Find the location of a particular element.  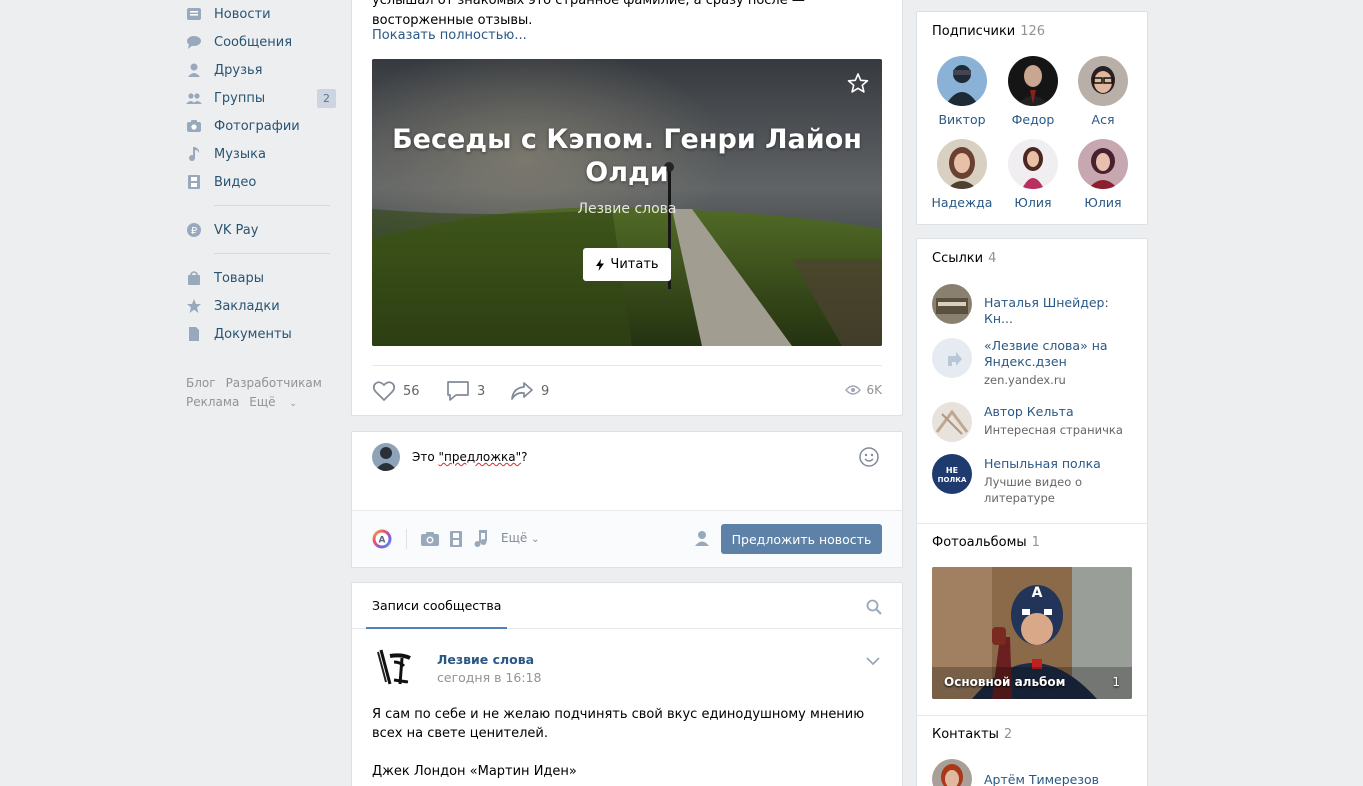

comment-button: 3 is located at coordinates (465, 391).